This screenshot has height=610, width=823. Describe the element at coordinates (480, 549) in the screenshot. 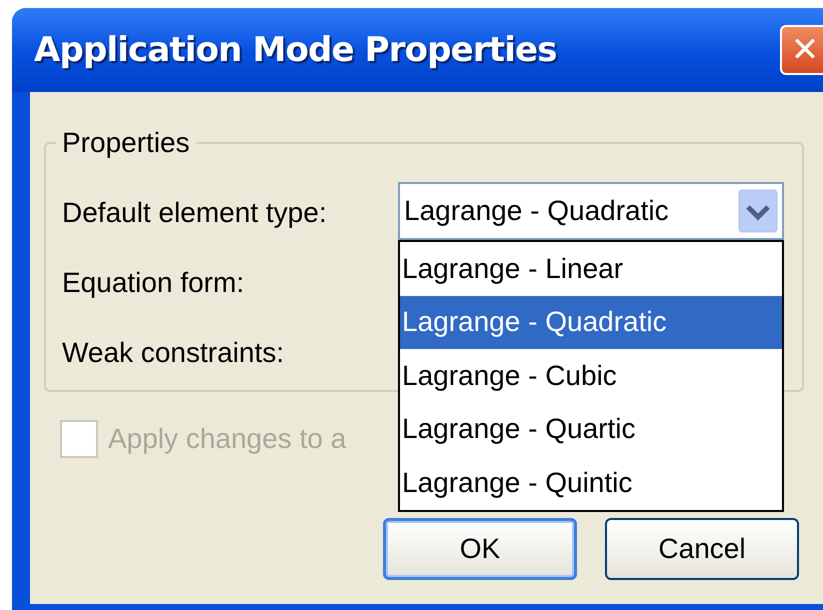

I see `ok-button: OK` at that location.